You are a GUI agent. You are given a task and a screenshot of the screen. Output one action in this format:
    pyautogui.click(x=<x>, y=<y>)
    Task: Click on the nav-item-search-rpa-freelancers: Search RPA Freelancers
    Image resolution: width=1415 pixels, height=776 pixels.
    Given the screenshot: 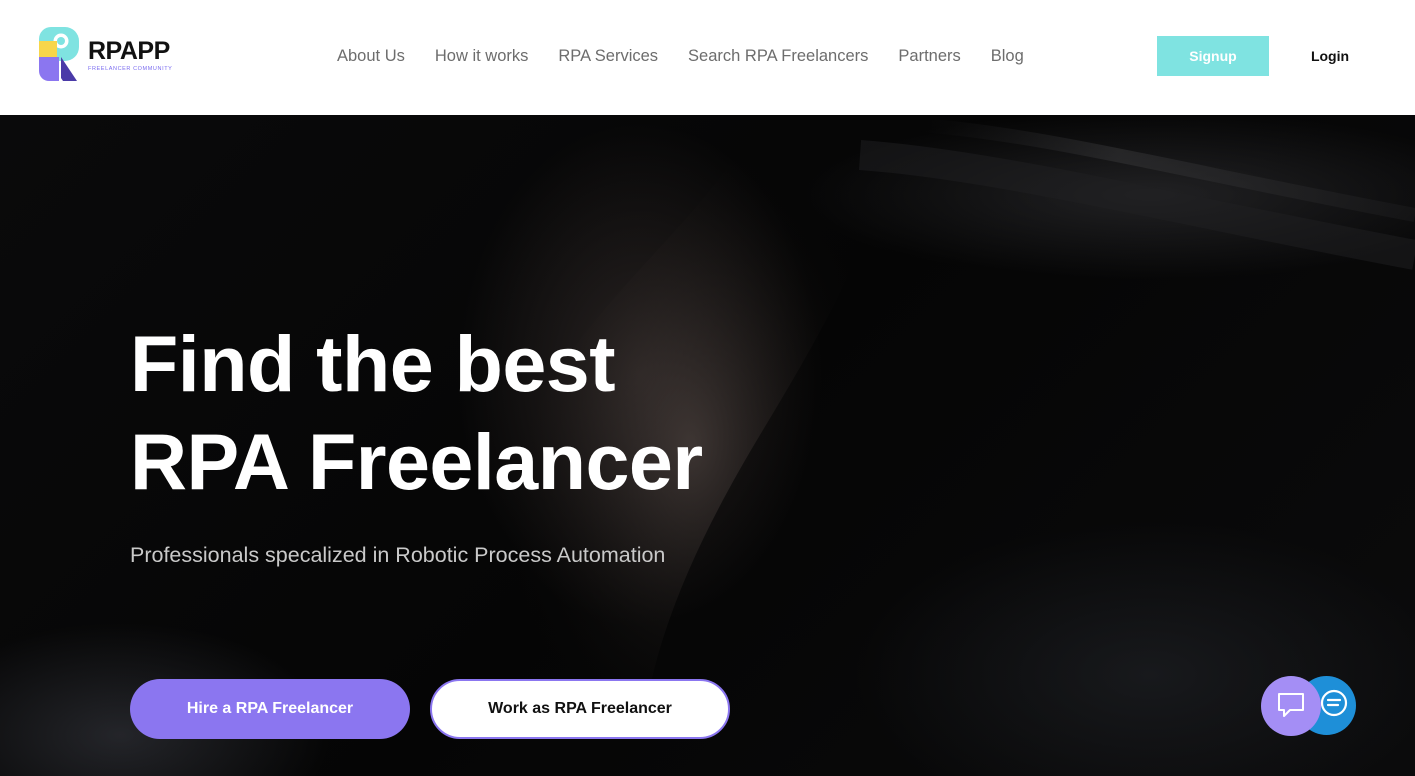 What is the action you would take?
    pyautogui.click(x=778, y=56)
    